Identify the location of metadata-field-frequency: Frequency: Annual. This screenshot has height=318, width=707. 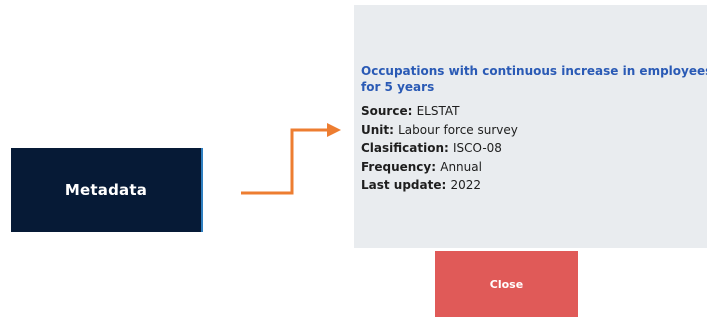
(421, 166).